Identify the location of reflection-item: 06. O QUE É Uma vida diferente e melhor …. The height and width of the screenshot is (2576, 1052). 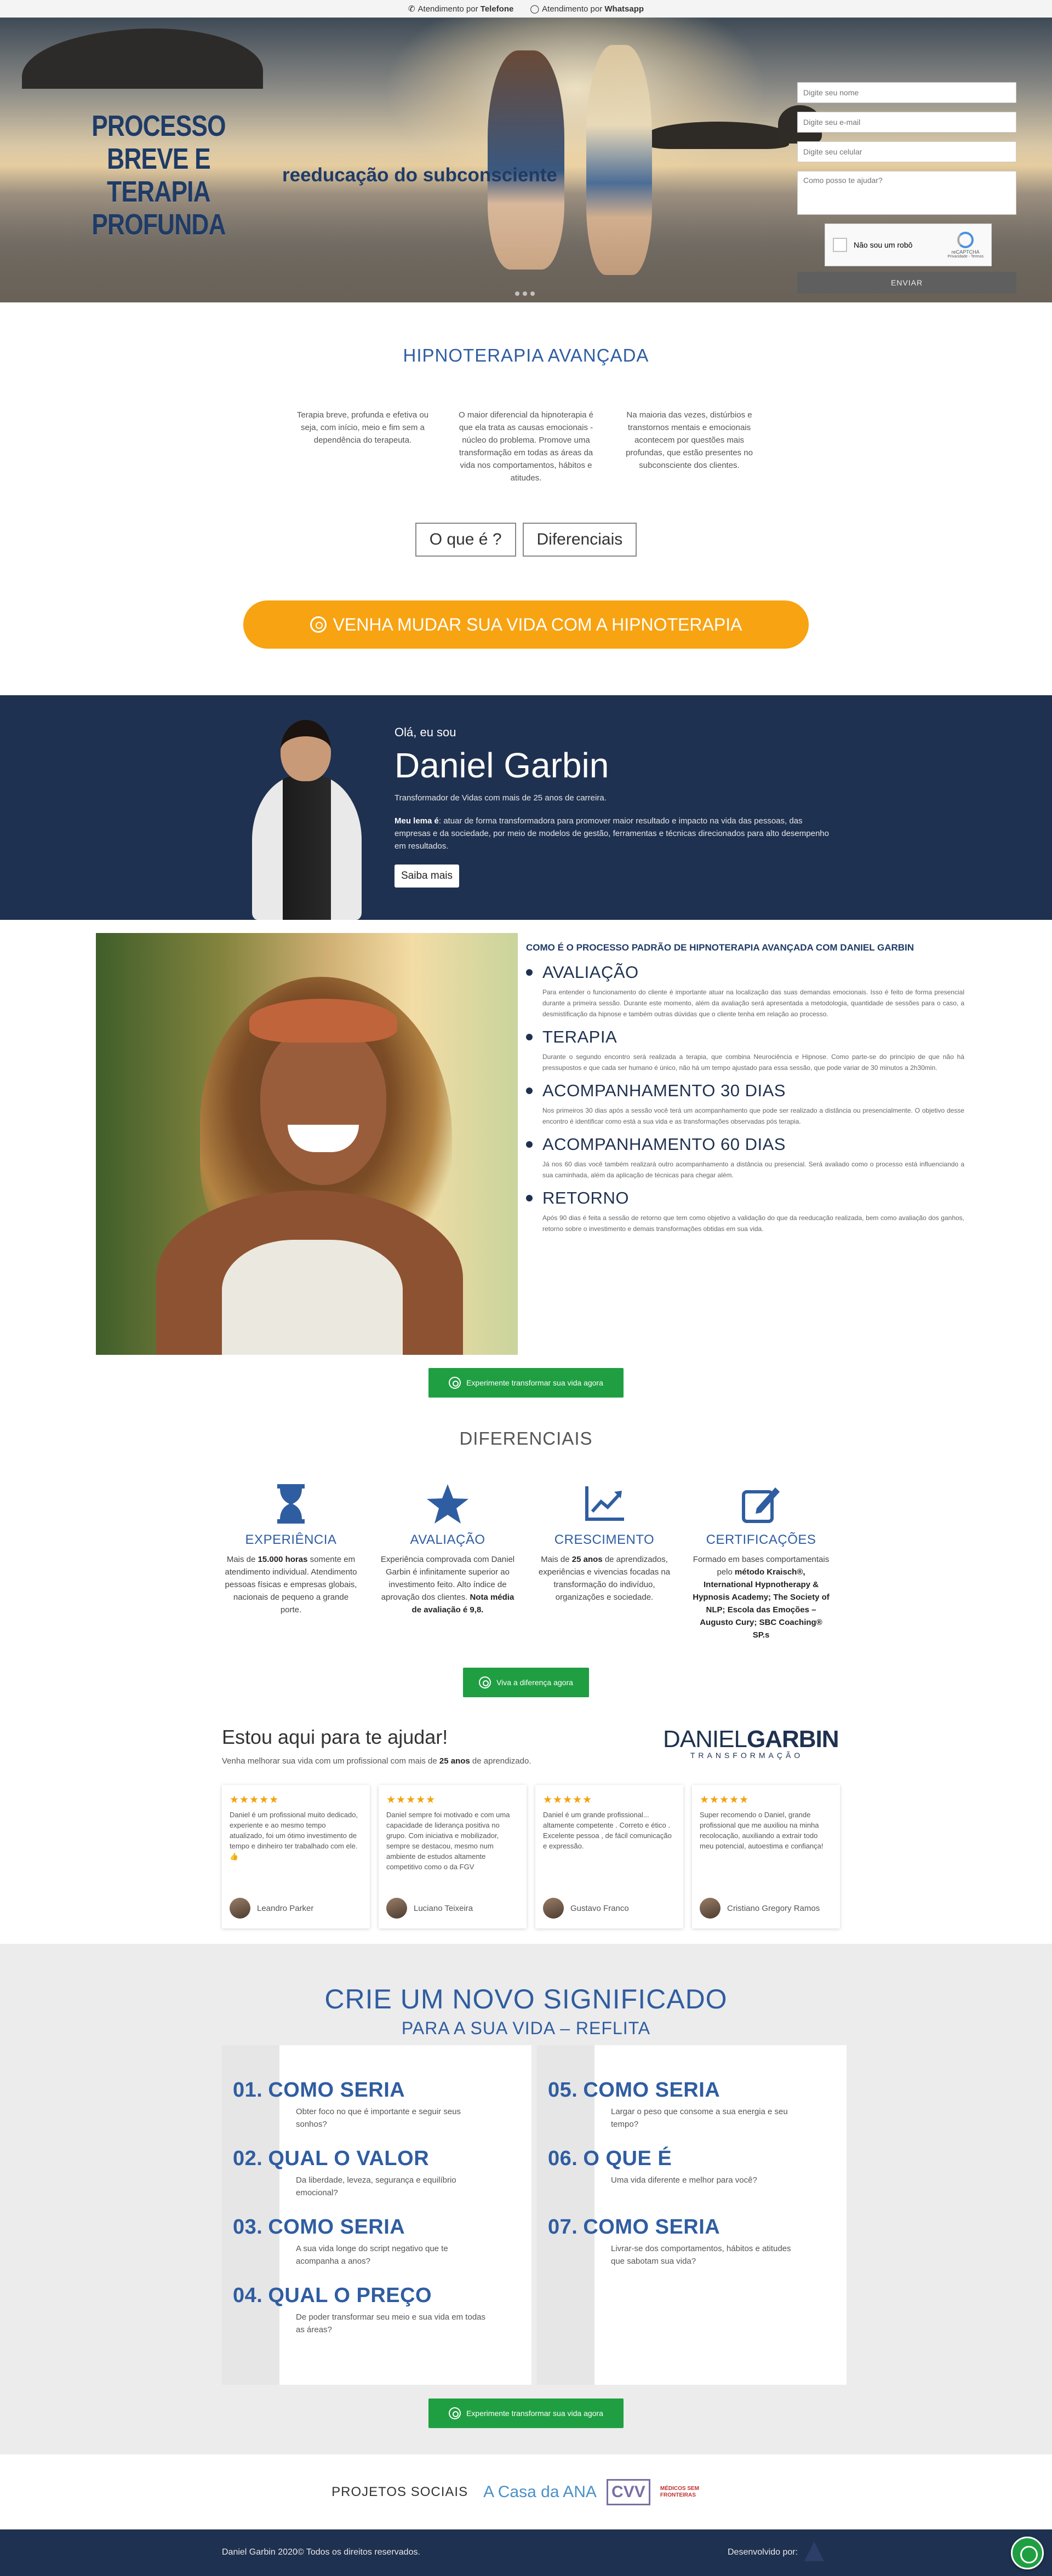
(696, 2166).